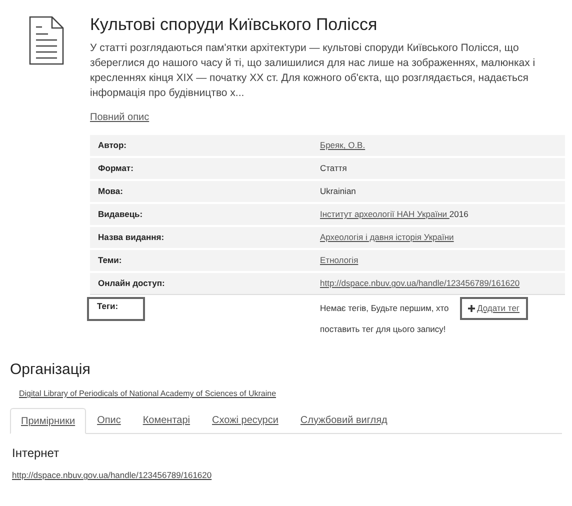 This screenshot has width=572, height=506. What do you see at coordinates (115, 168) in the screenshot?
I see `field-label: Формат:` at bounding box center [115, 168].